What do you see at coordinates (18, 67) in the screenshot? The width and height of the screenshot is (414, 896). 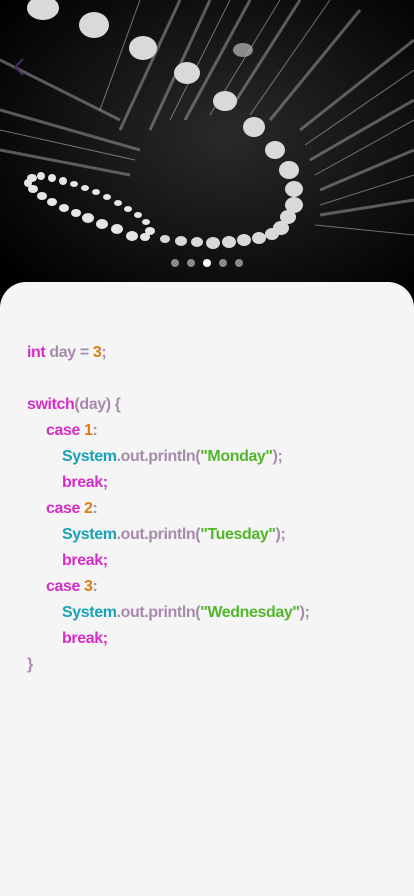 I see `chevron-left-icon` at bounding box center [18, 67].